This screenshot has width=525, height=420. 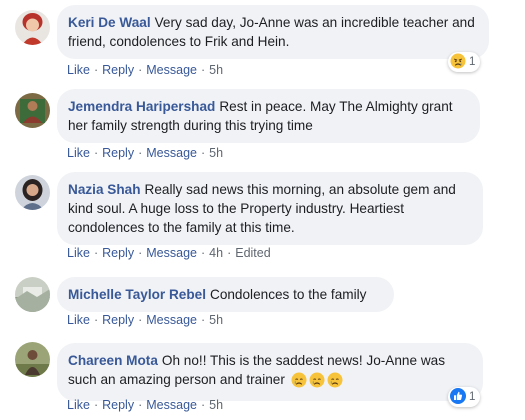 What do you see at coordinates (288, 294) in the screenshot?
I see `comment-text: Condolences to the family` at bounding box center [288, 294].